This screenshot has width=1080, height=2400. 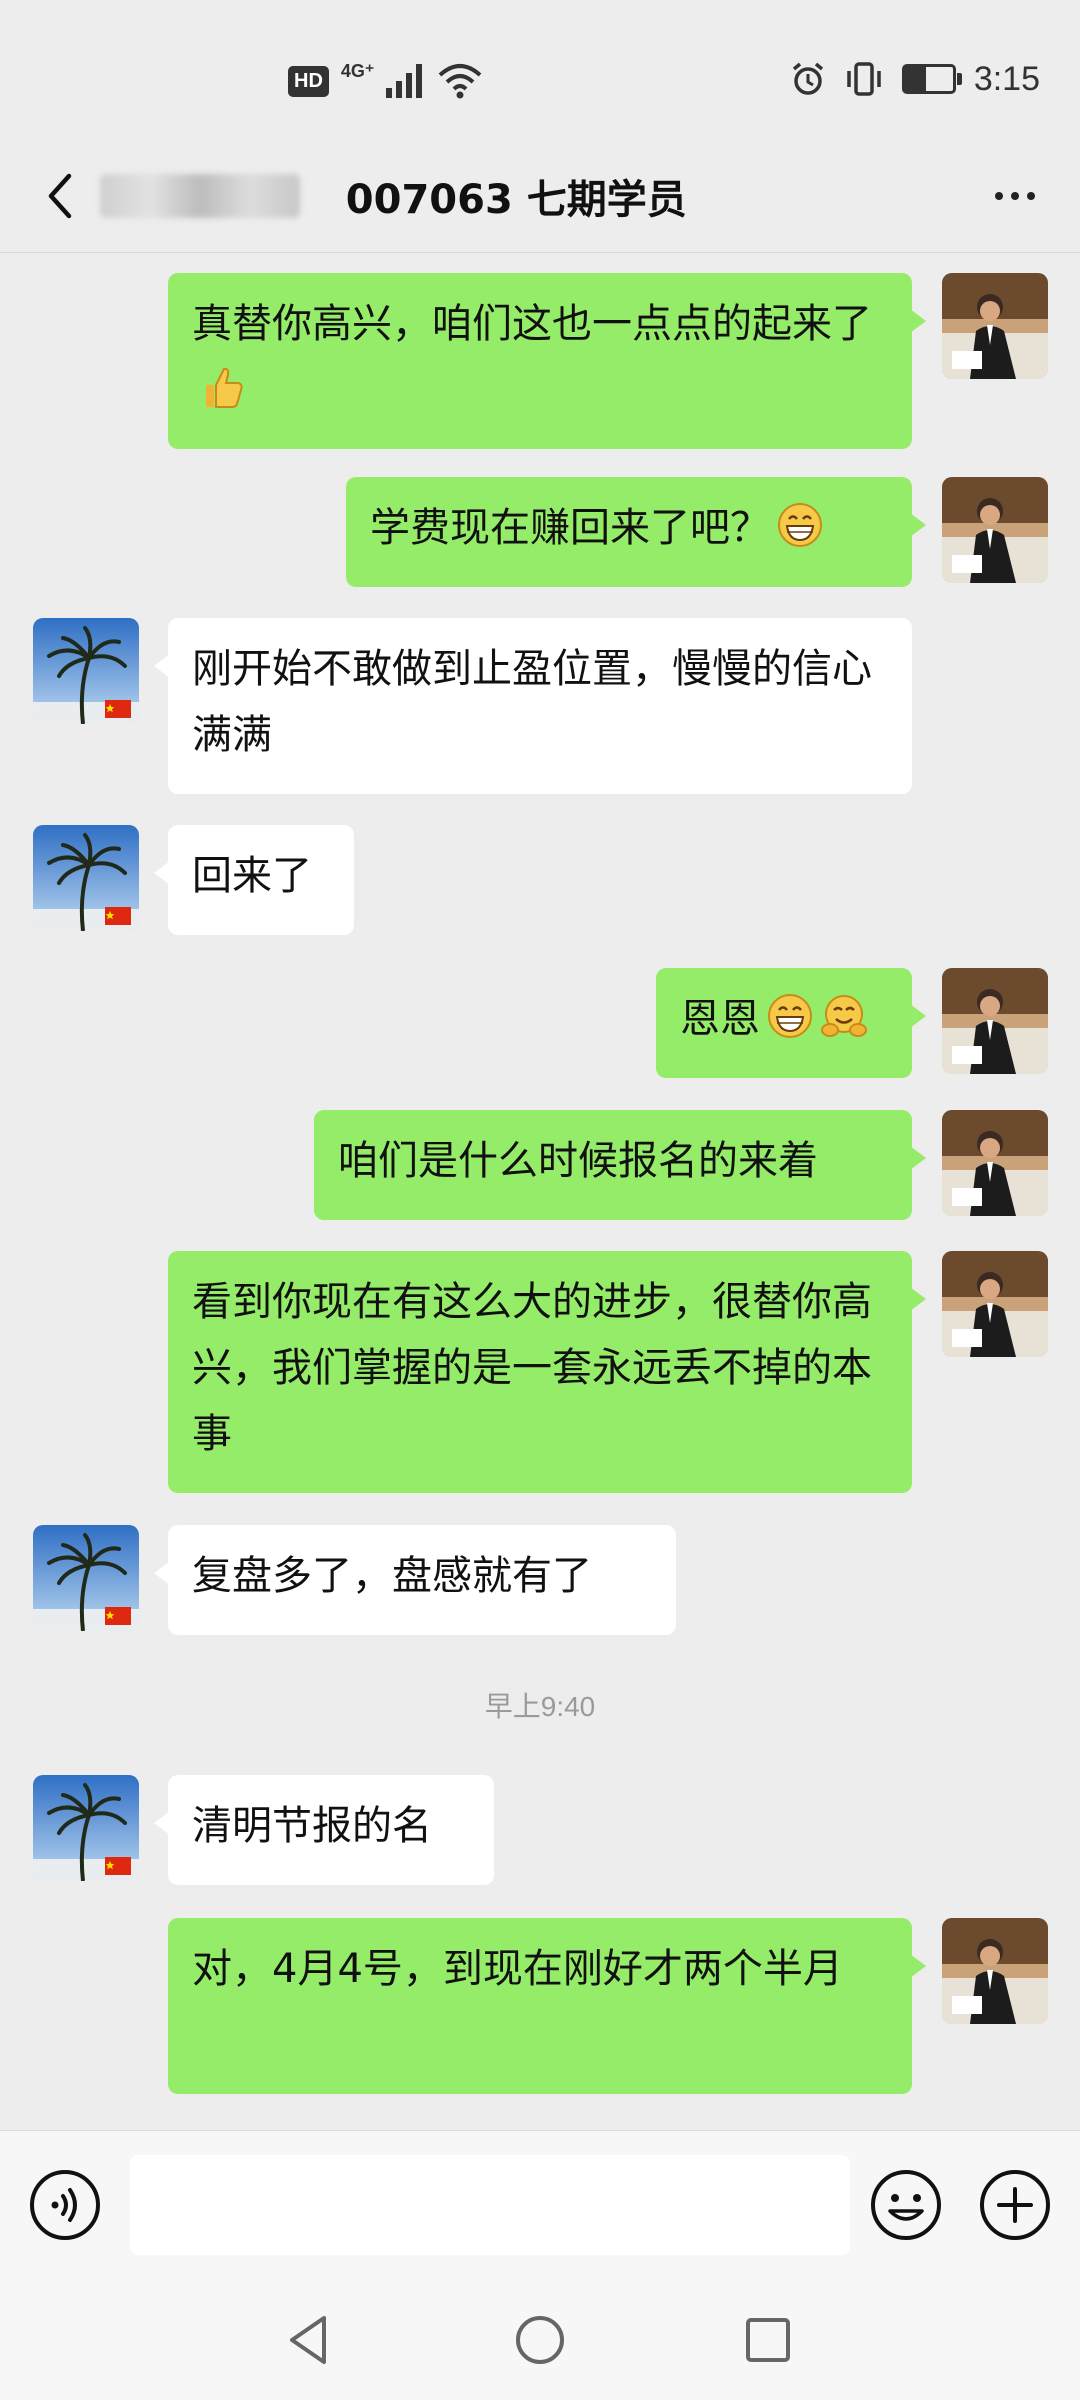 I want to click on chevron-left-icon, so click(x=60, y=196).